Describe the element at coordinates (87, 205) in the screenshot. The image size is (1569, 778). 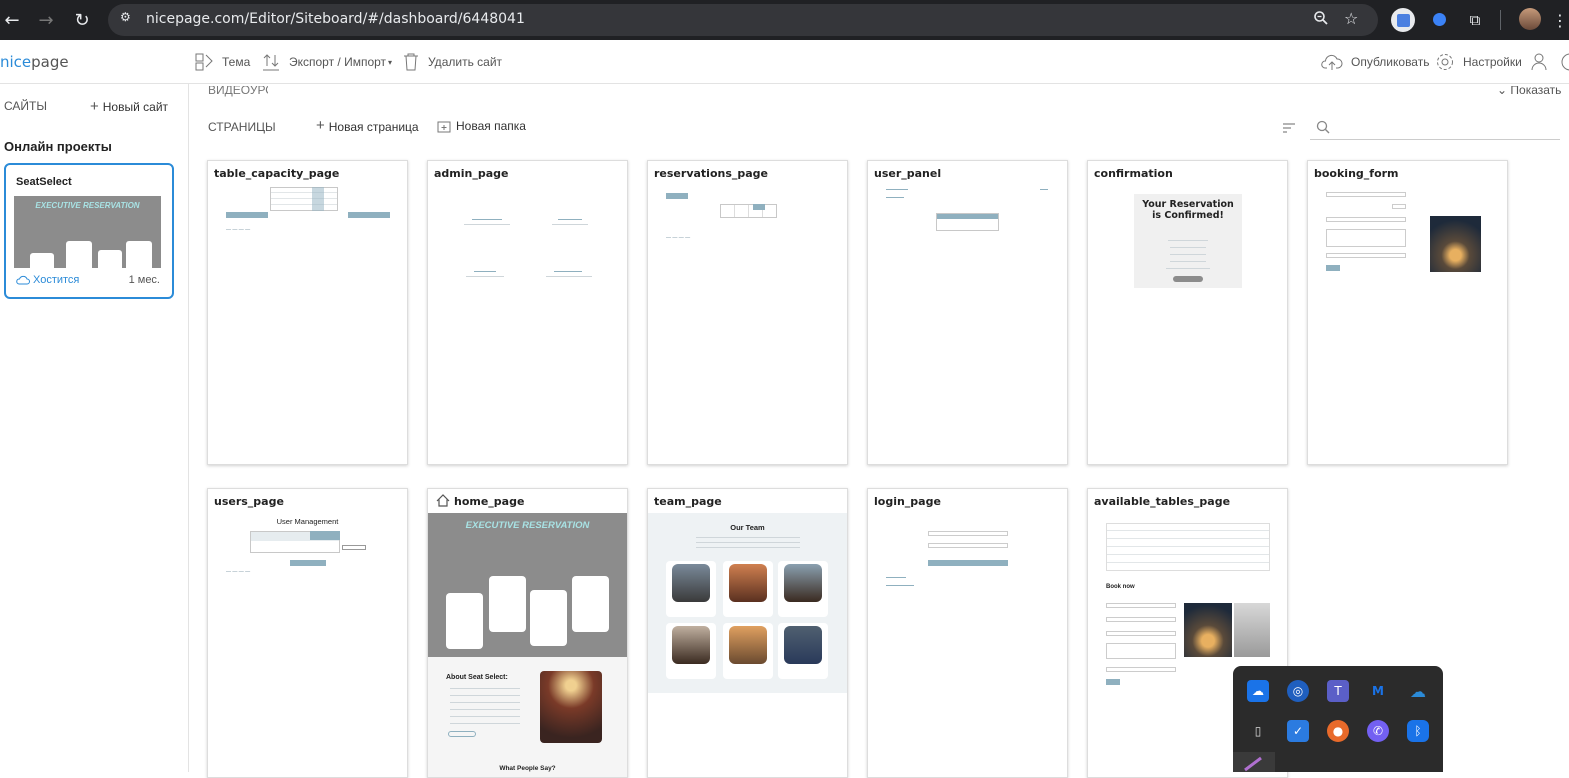
I see `site-thumb-heading: EXECUTIVE RESERVATION` at that location.